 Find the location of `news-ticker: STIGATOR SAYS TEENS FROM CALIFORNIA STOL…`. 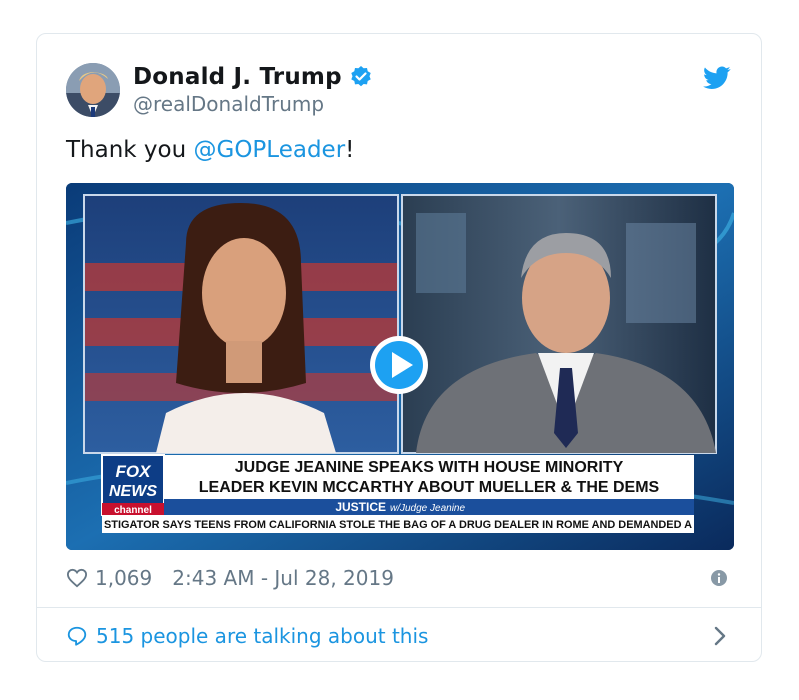

news-ticker: STIGATOR SAYS TEENS FROM CALIFORNIA STOL… is located at coordinates (398, 525).